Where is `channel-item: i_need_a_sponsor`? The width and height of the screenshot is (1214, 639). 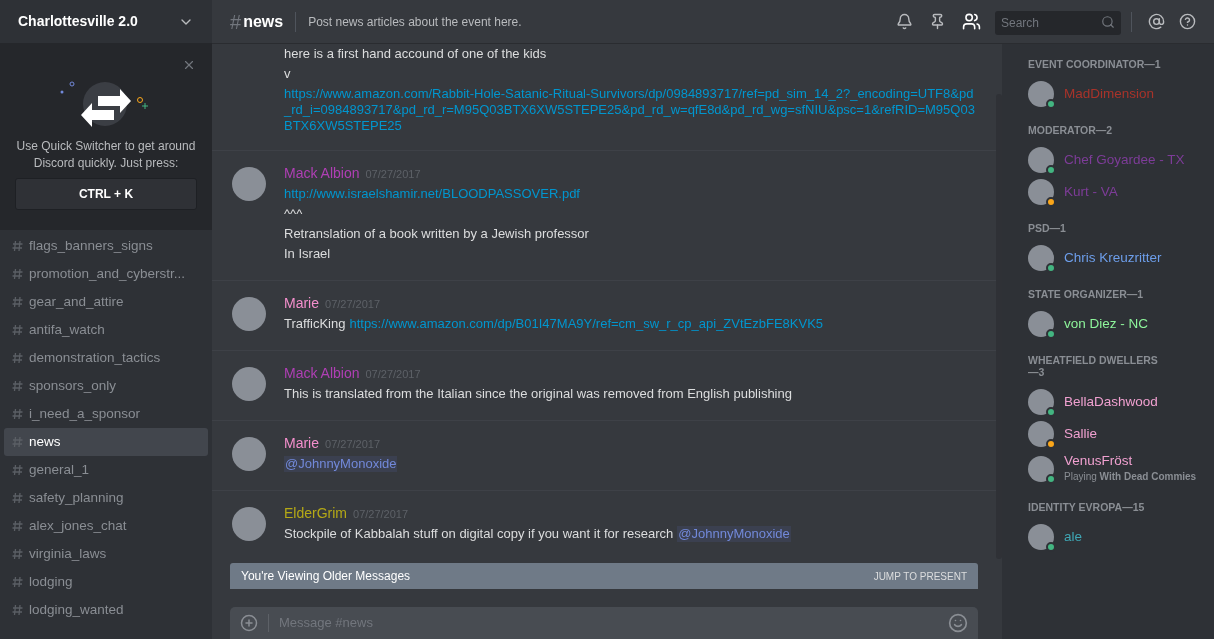 channel-item: i_need_a_sponsor is located at coordinates (106, 414).